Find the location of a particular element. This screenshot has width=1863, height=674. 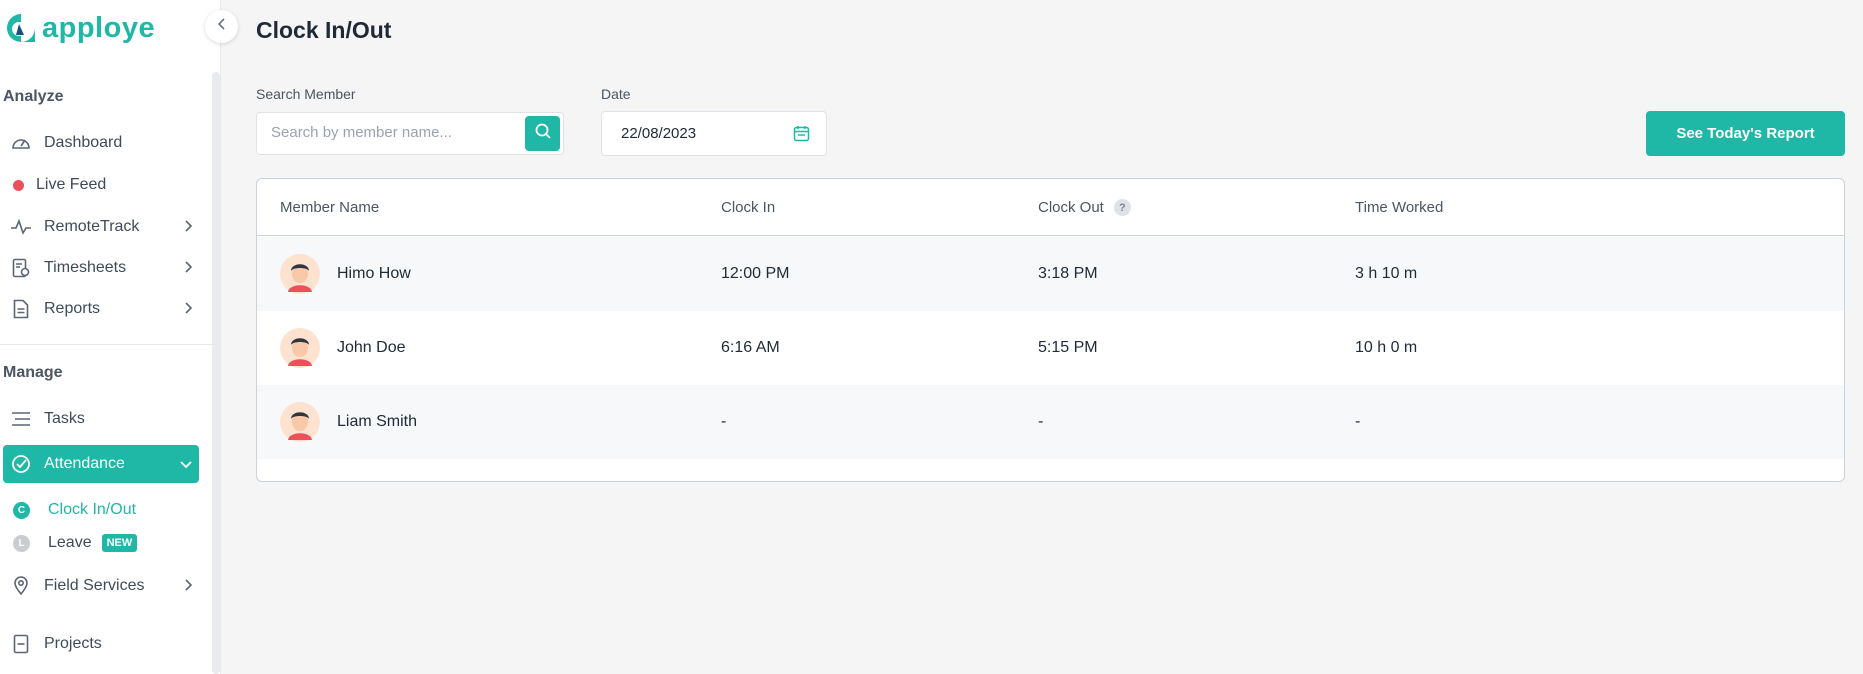

clock-in-time: 6:16 AM is located at coordinates (750, 347).